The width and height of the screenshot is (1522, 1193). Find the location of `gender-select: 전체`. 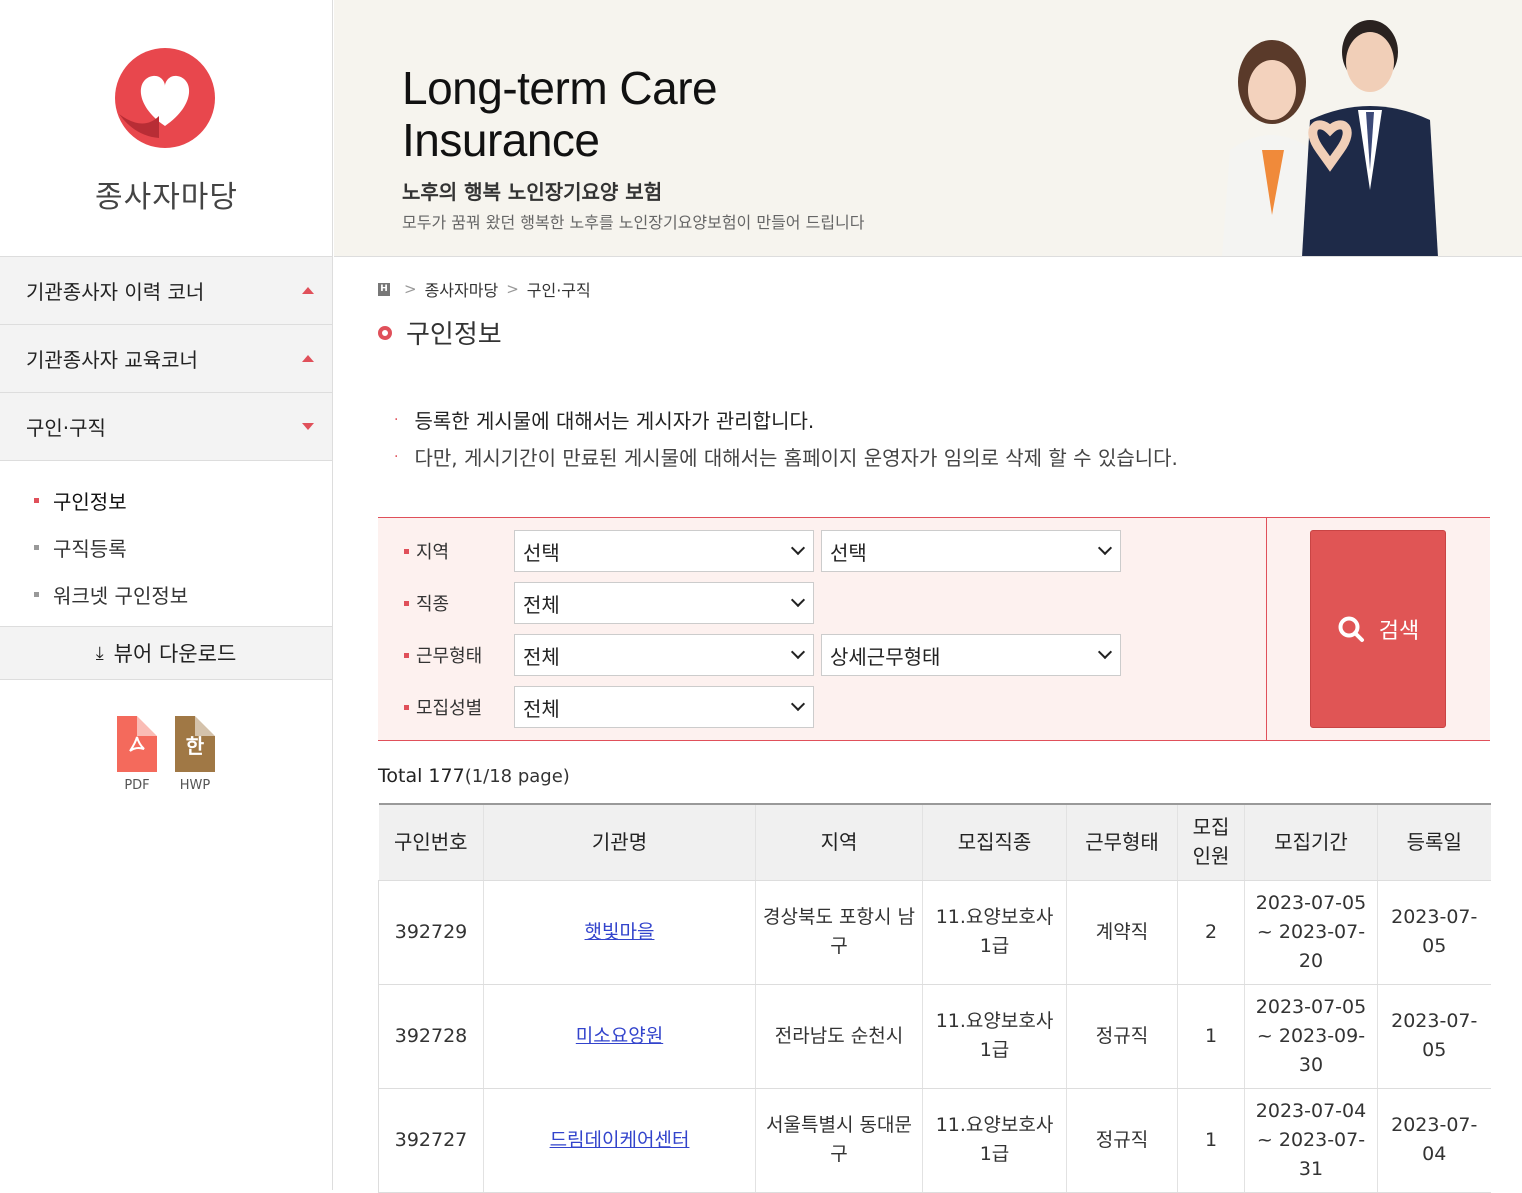

gender-select: 전체 is located at coordinates (664, 707).